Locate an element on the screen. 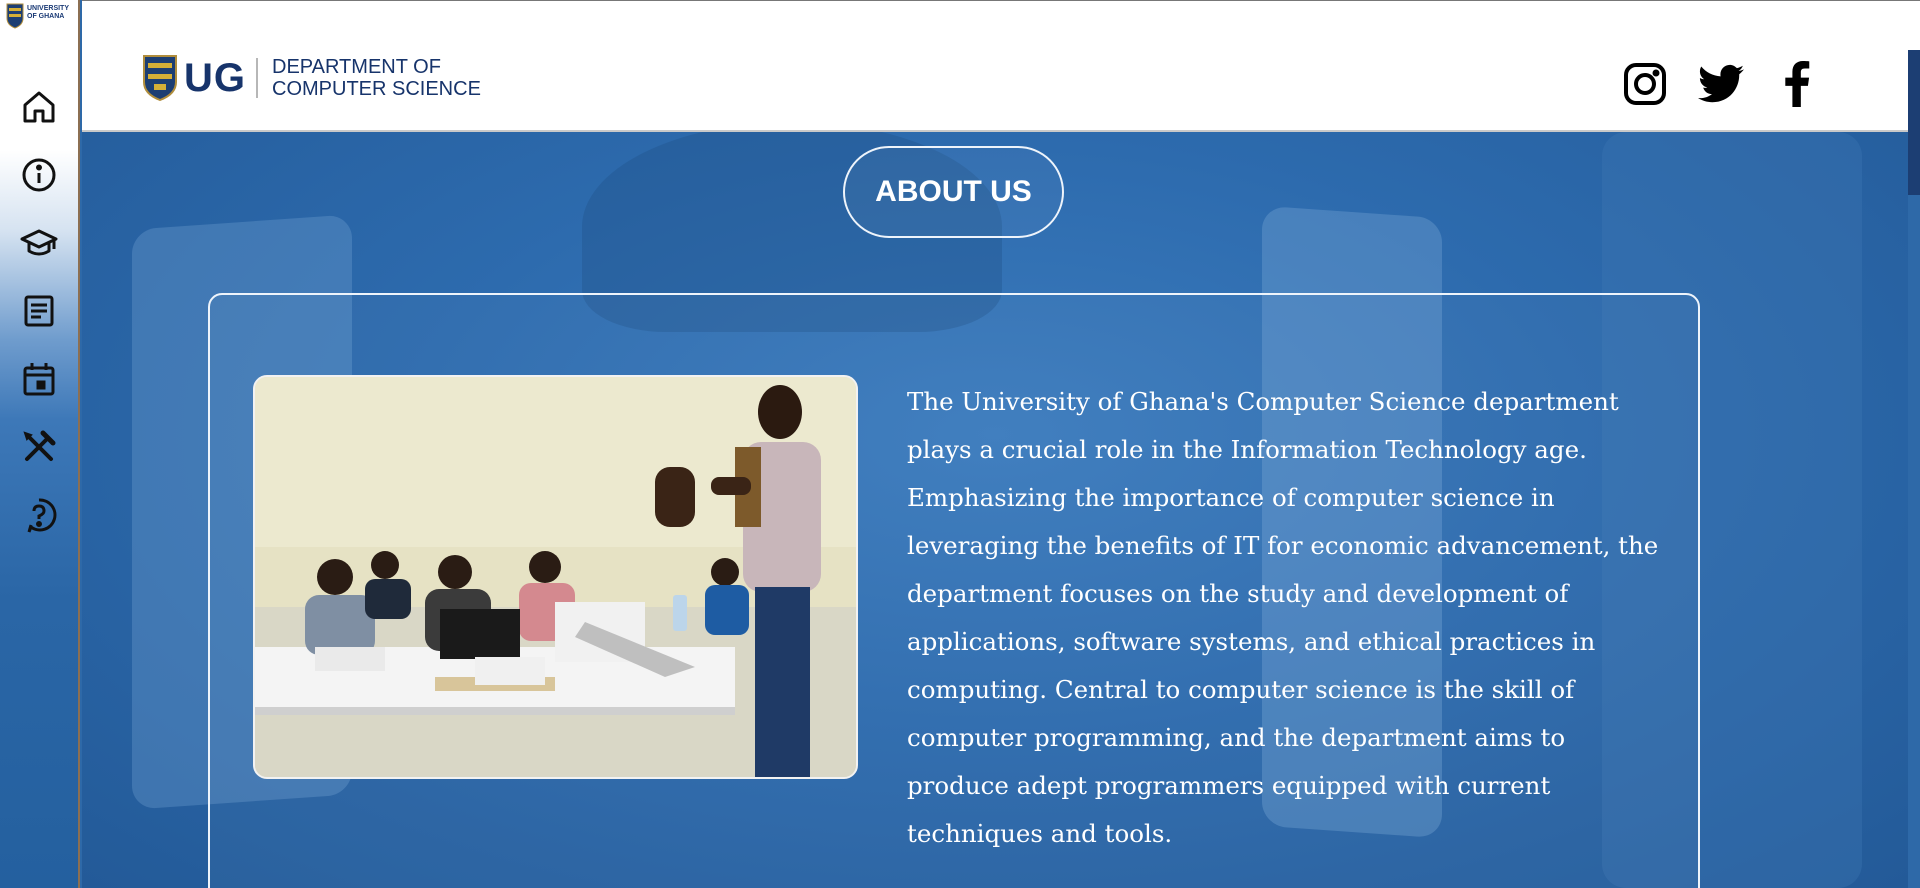 This screenshot has height=888, width=1920. twitter-icon is located at coordinates (1721, 84).